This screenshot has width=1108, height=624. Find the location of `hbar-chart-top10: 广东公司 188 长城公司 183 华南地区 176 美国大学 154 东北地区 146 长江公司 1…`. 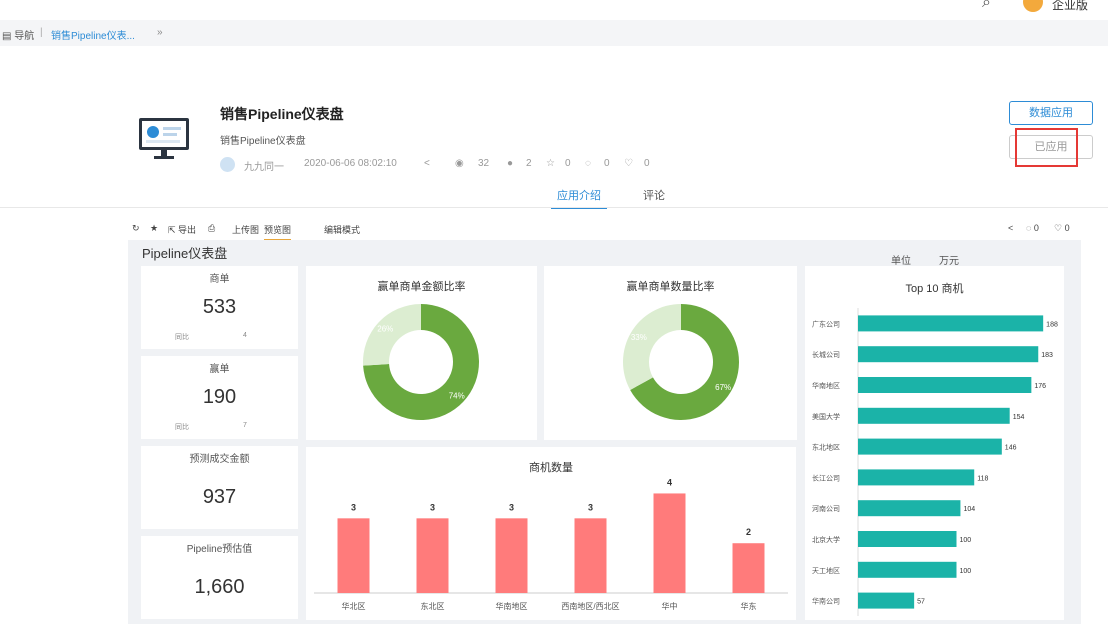

hbar-chart-top10: 广东公司 188 长城公司 183 华南地区 176 美国大学 154 东北地区 146 长江公司 1… is located at coordinates (935, 462).